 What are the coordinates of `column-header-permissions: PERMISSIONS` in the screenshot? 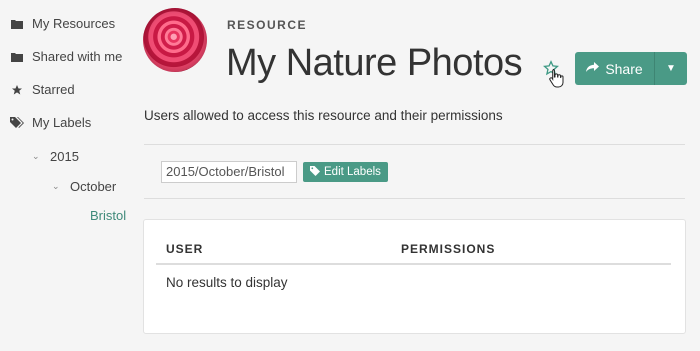 It's located at (448, 249).